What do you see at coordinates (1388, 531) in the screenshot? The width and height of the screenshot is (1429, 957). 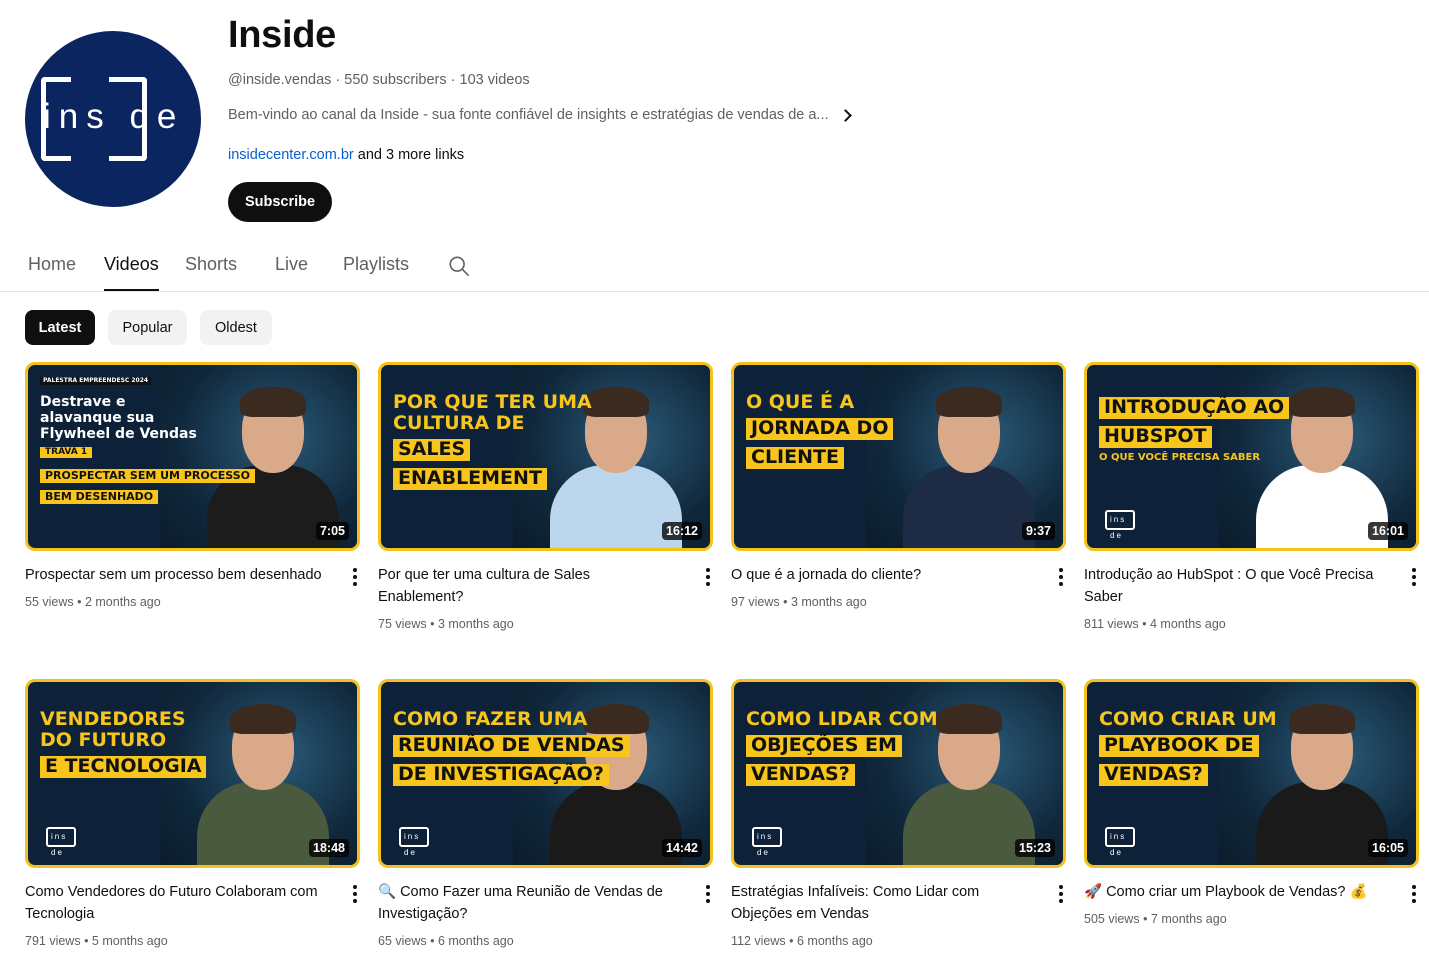 I see `video-duration: 16:01` at bounding box center [1388, 531].